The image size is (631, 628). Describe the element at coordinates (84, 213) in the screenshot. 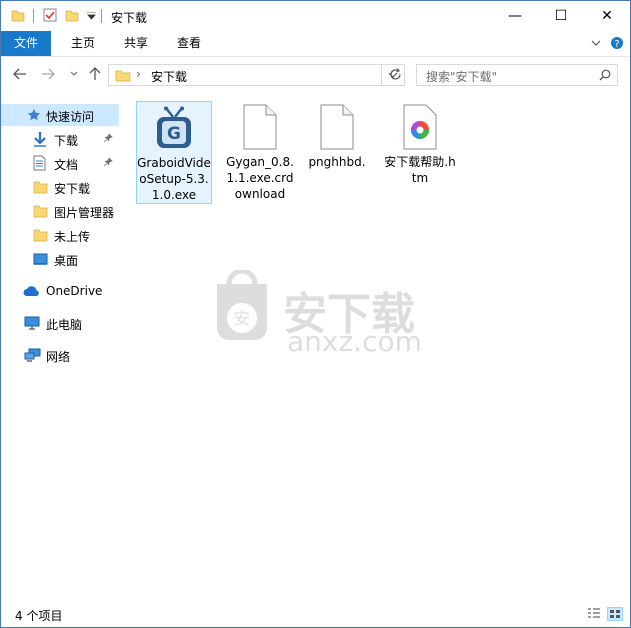

I see `sidebar-item-label: 图片管理器` at that location.